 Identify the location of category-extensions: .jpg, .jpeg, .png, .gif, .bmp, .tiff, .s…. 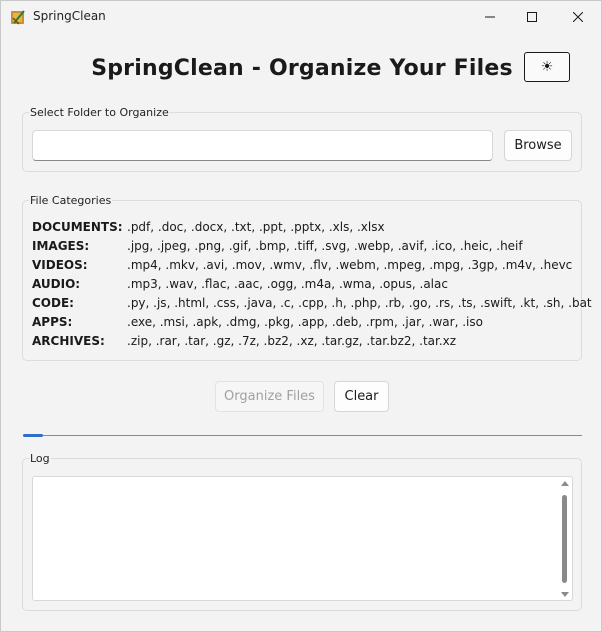
(325, 246).